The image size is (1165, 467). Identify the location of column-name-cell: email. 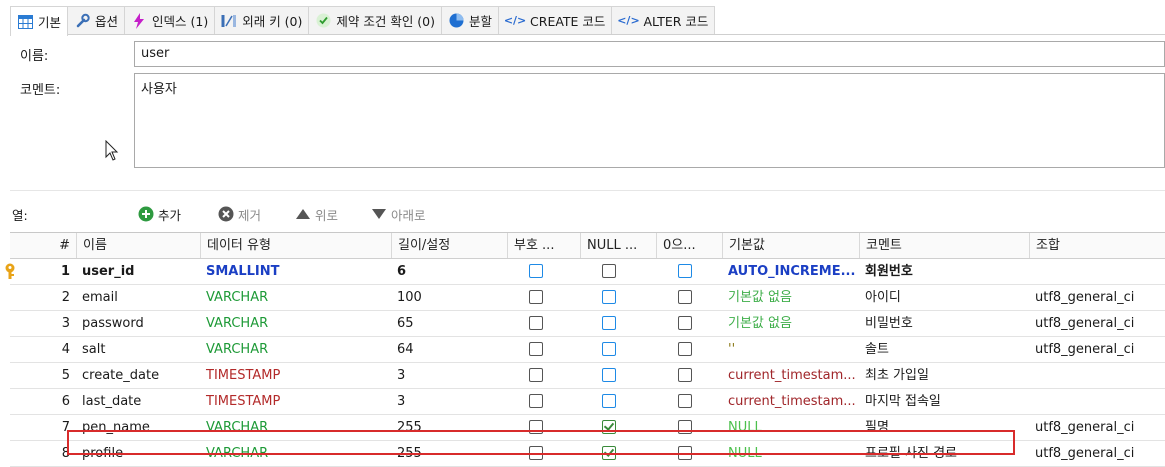
(138, 297).